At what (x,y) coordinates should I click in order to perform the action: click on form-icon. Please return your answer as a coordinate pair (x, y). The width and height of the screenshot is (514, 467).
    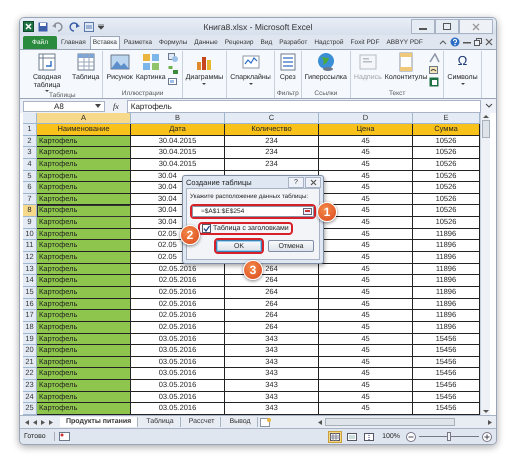
    Looking at the image, I should click on (89, 27).